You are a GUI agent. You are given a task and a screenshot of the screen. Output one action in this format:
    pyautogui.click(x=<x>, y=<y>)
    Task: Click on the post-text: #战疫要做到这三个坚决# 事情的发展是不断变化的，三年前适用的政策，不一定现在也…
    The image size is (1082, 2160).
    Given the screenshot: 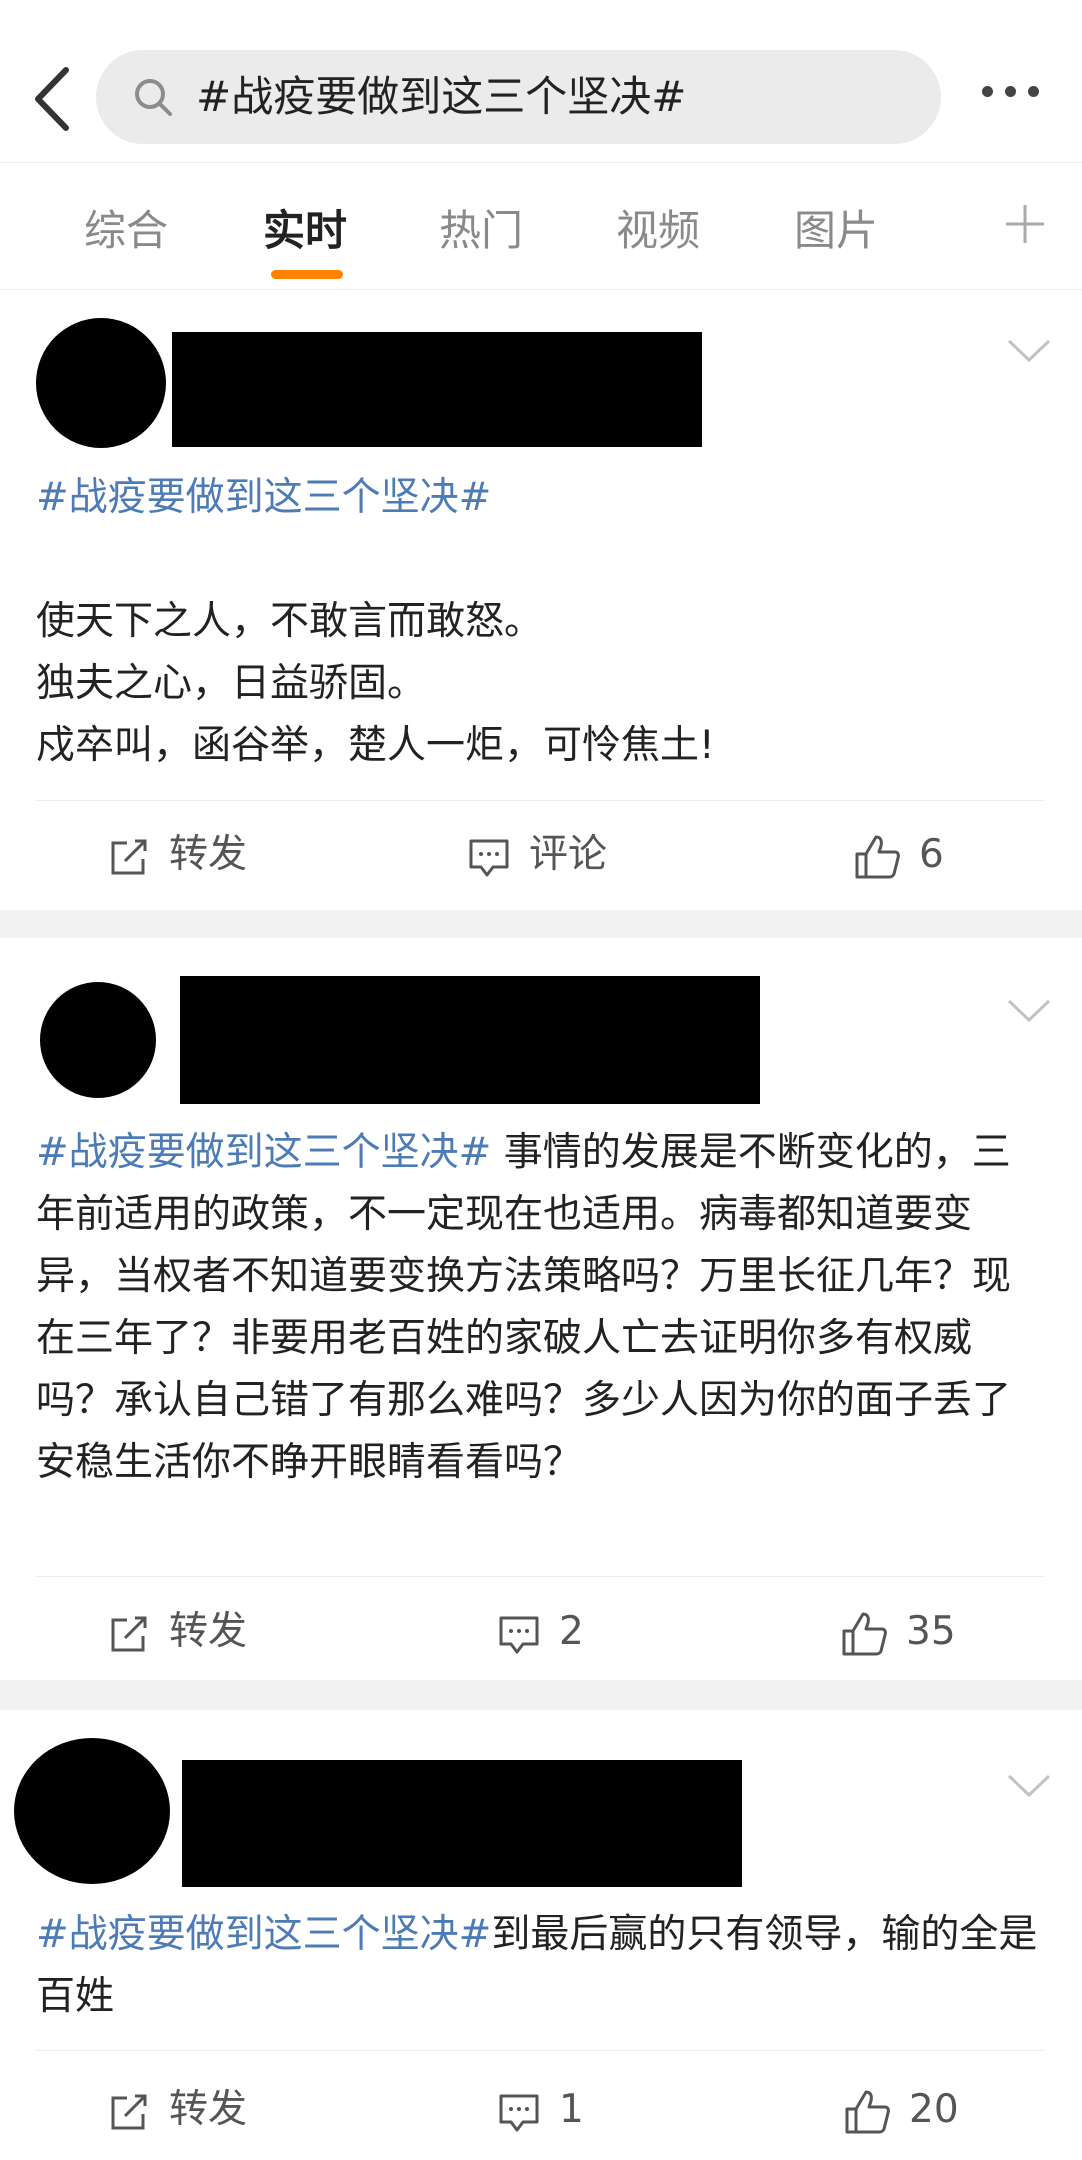 What is the action you would take?
    pyautogui.click(x=524, y=1307)
    